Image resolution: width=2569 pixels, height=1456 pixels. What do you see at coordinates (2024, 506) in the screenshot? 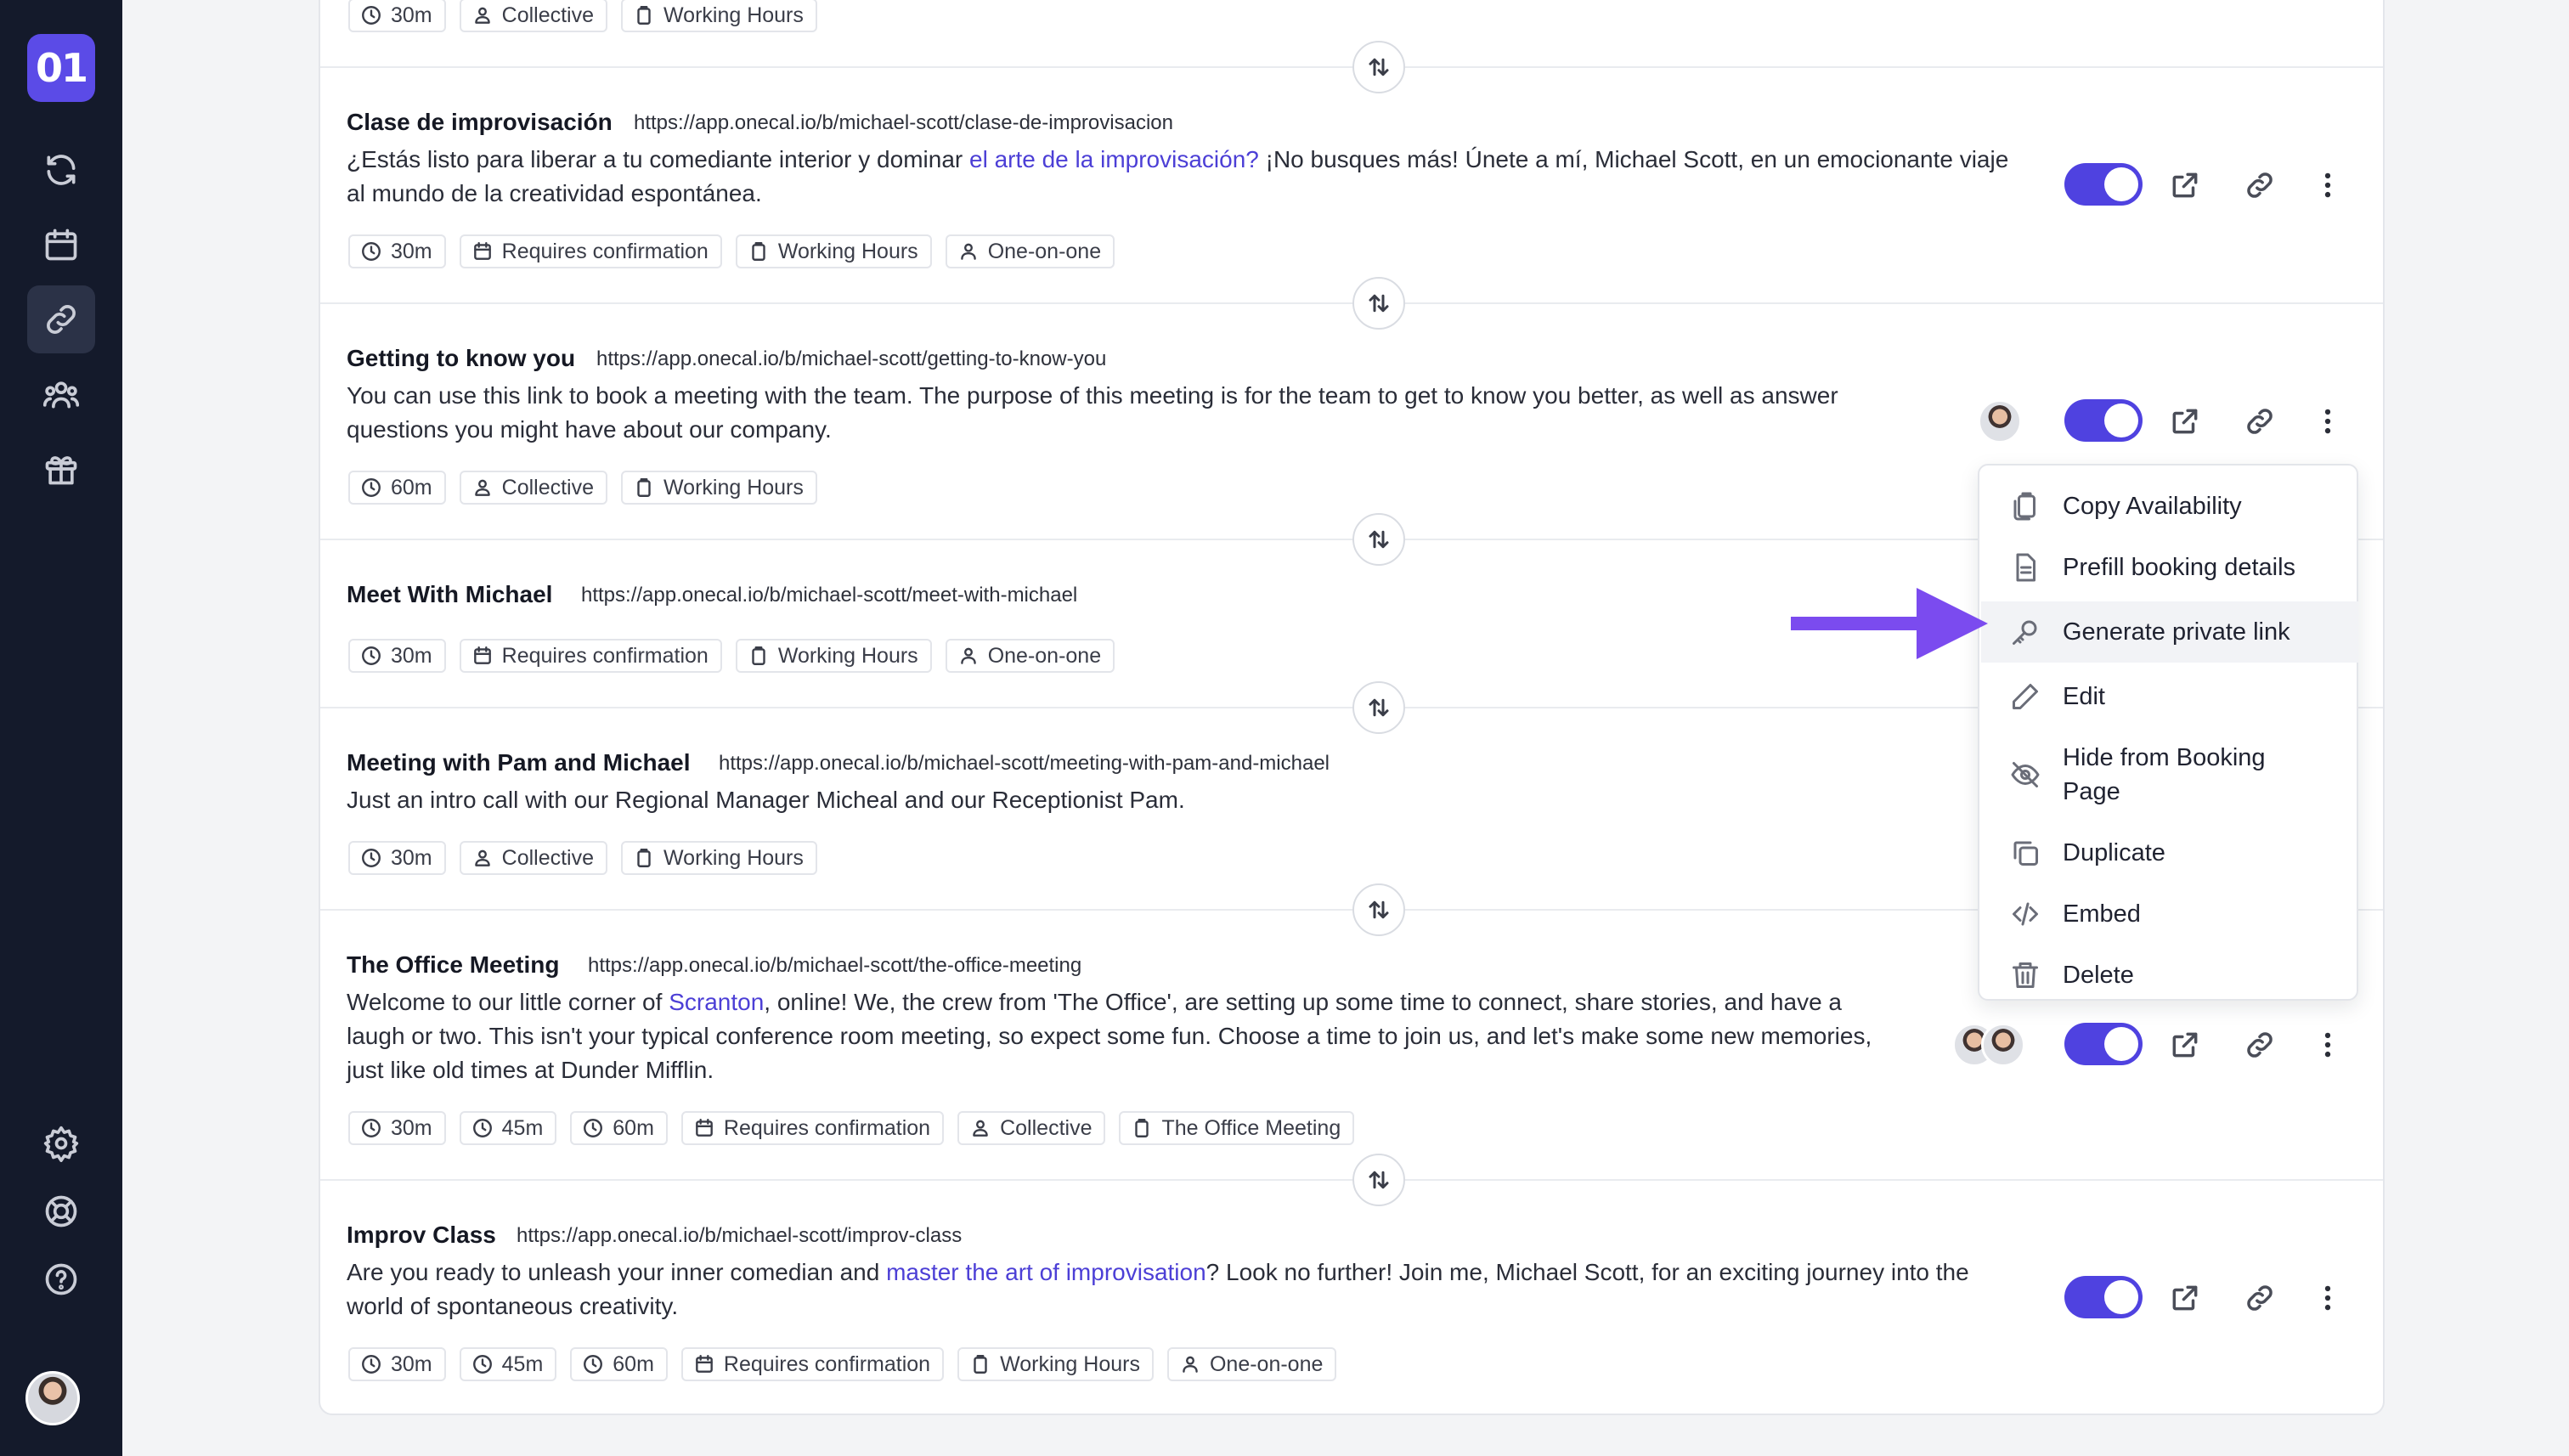
I see `clipboard-copy-icon` at bounding box center [2024, 506].